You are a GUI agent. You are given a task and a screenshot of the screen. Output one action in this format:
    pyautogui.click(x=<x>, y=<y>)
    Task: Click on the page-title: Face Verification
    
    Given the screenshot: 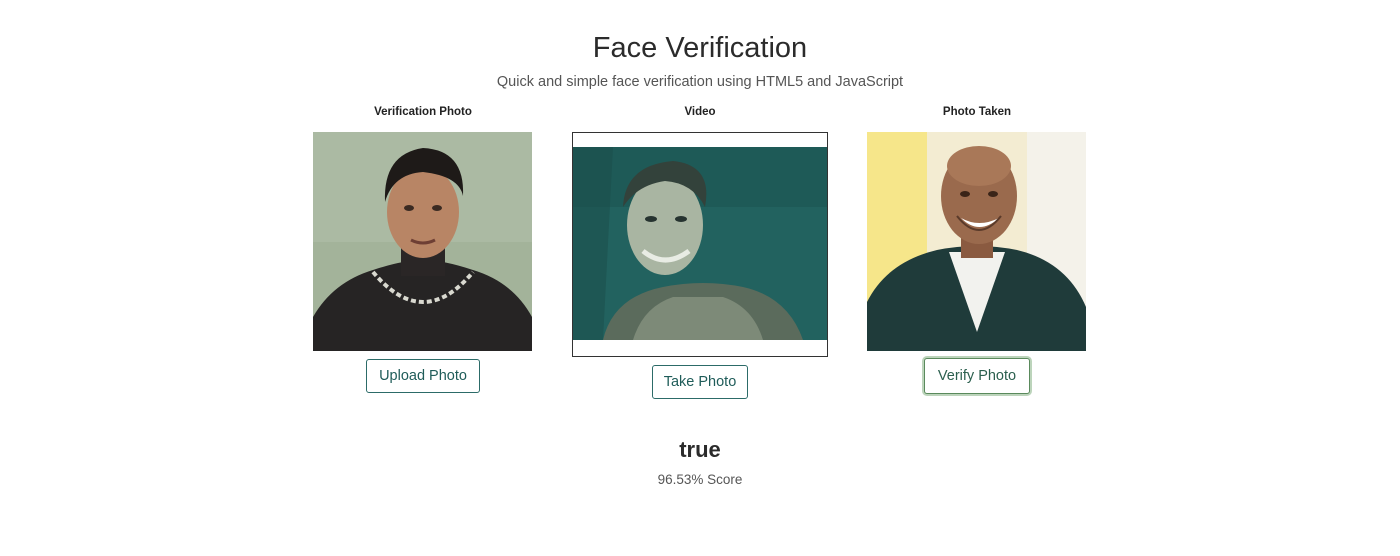 What is the action you would take?
    pyautogui.click(x=700, y=48)
    